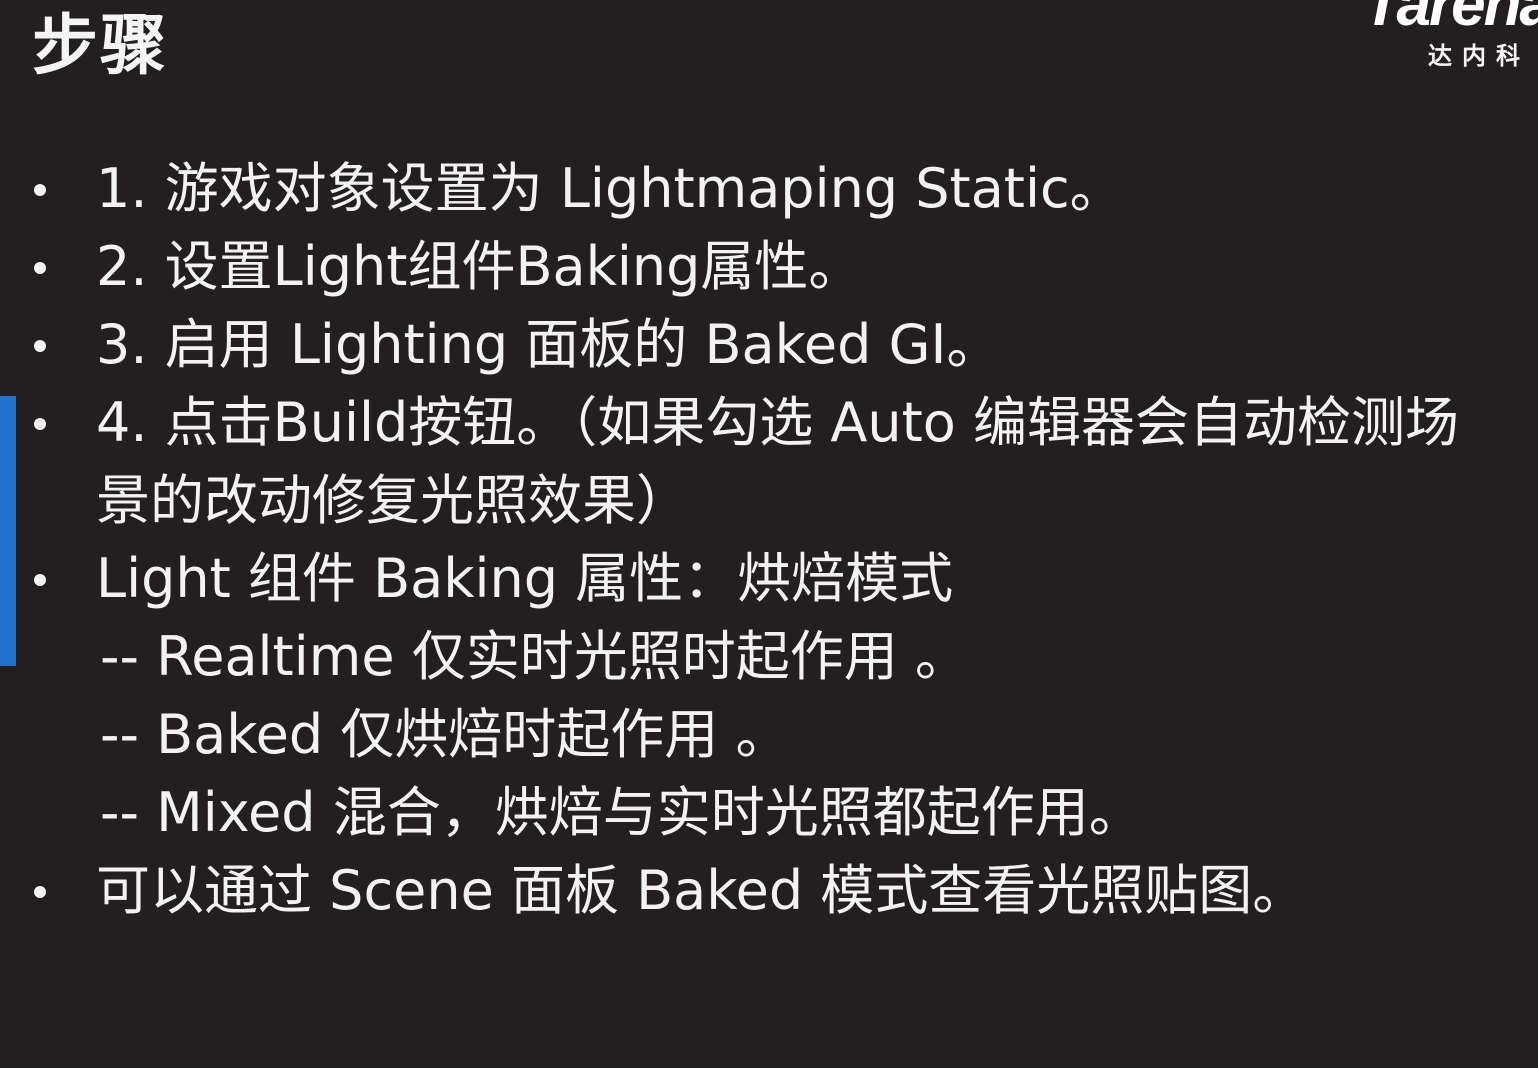 This screenshot has width=1538, height=1068. I want to click on logo-wordmark: Tarena, so click(1450, 19).